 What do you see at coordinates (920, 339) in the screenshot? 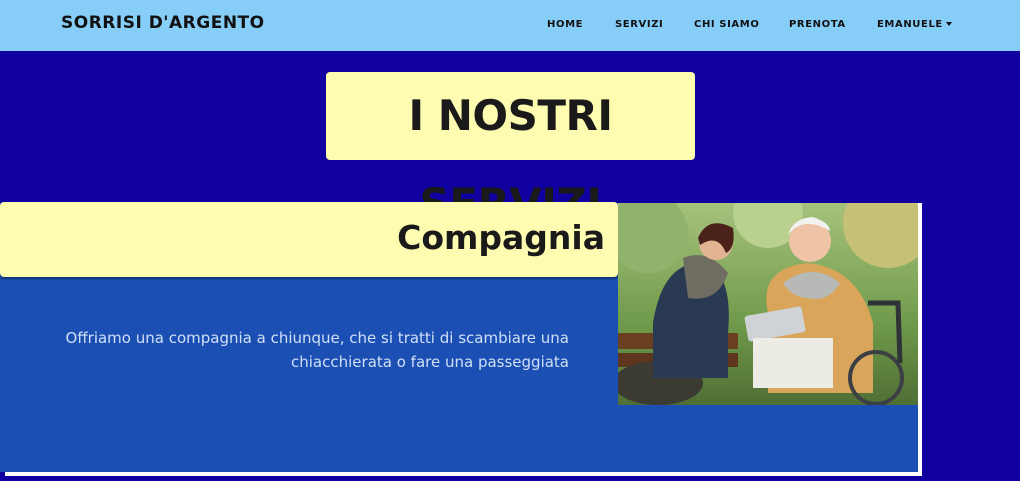
I see `card-border-right` at bounding box center [920, 339].